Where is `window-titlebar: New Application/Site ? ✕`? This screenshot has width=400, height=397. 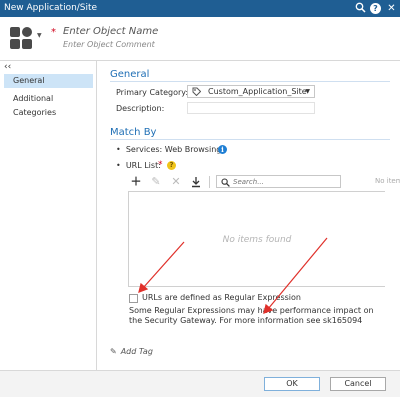 window-titlebar: New Application/Site ? ✕ is located at coordinates (200, 8).